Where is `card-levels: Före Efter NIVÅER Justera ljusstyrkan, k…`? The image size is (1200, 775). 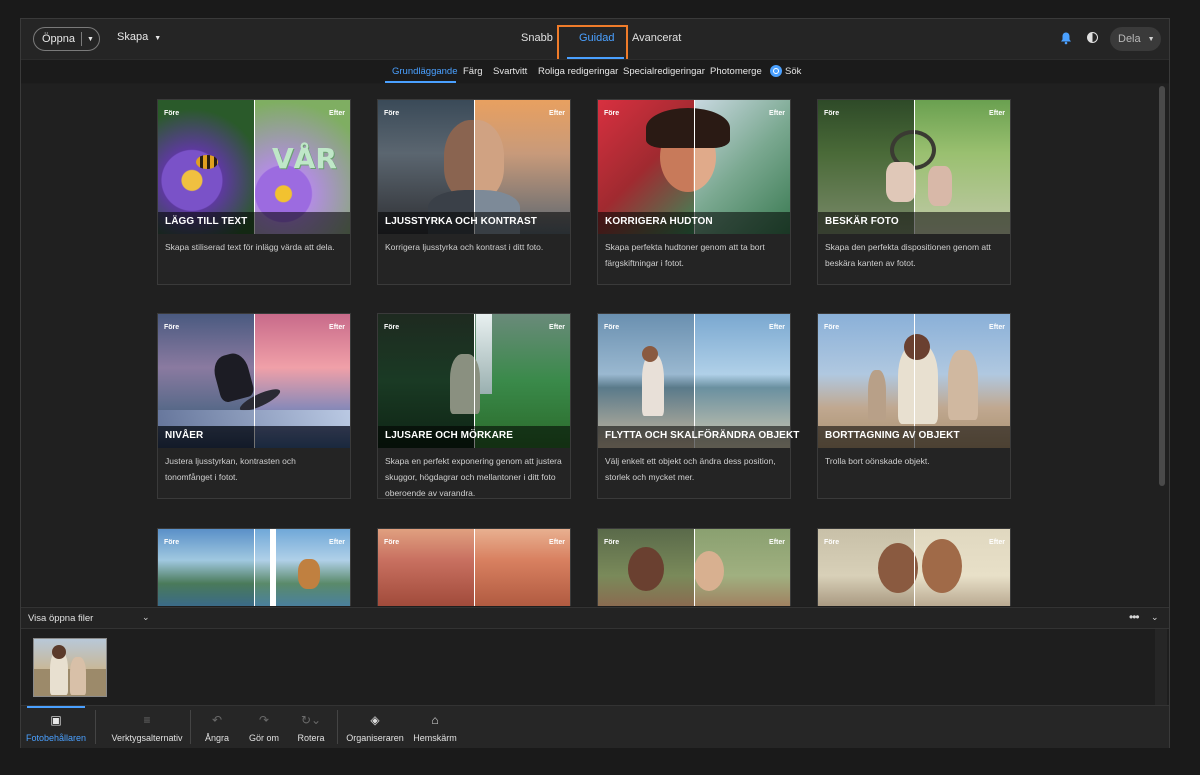 card-levels: Före Efter NIVÅER Justera ljusstyrkan, k… is located at coordinates (254, 406).